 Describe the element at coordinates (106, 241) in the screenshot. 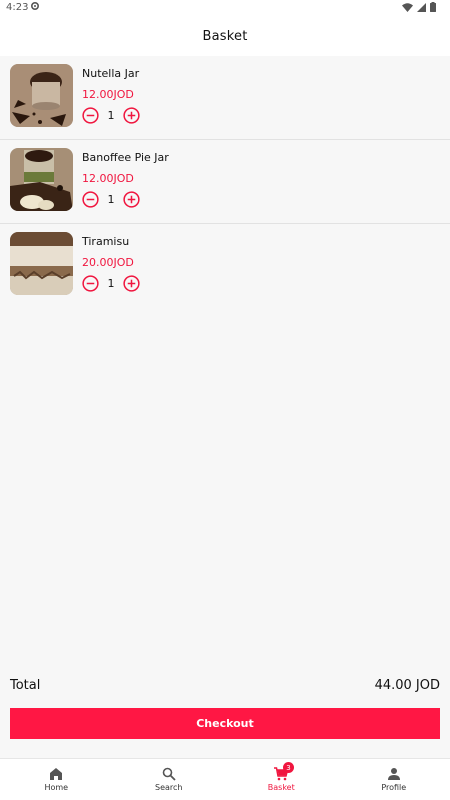

I see `product-name: Tiramisu` at that location.